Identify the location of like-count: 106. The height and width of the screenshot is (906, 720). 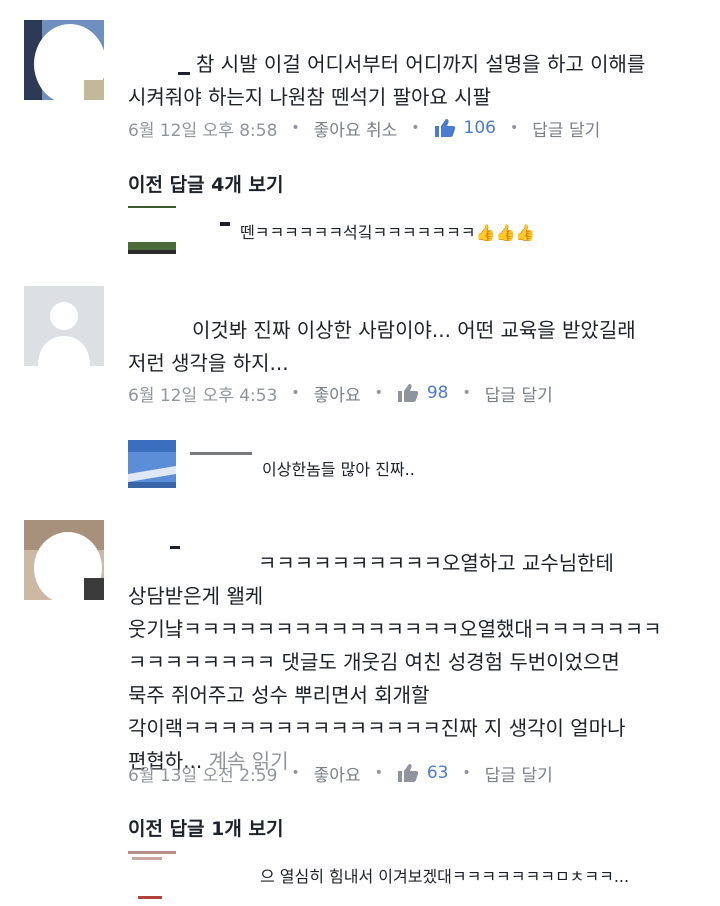
(479, 128).